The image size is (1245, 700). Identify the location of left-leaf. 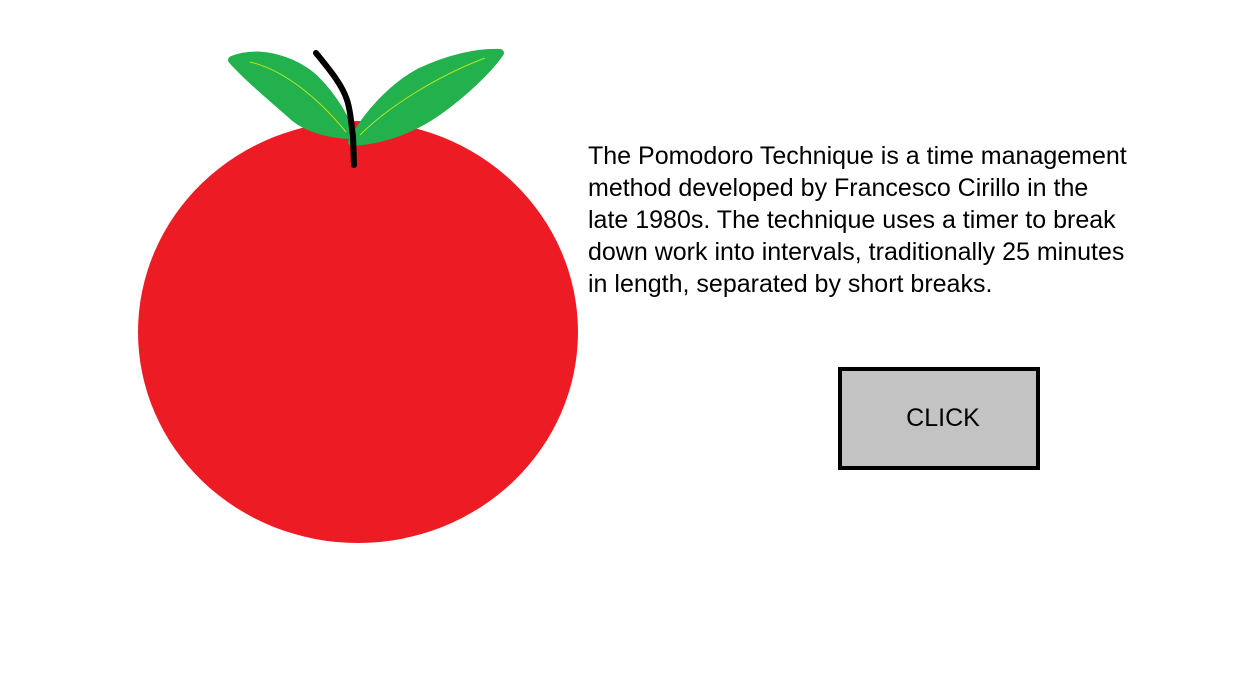
(292, 95).